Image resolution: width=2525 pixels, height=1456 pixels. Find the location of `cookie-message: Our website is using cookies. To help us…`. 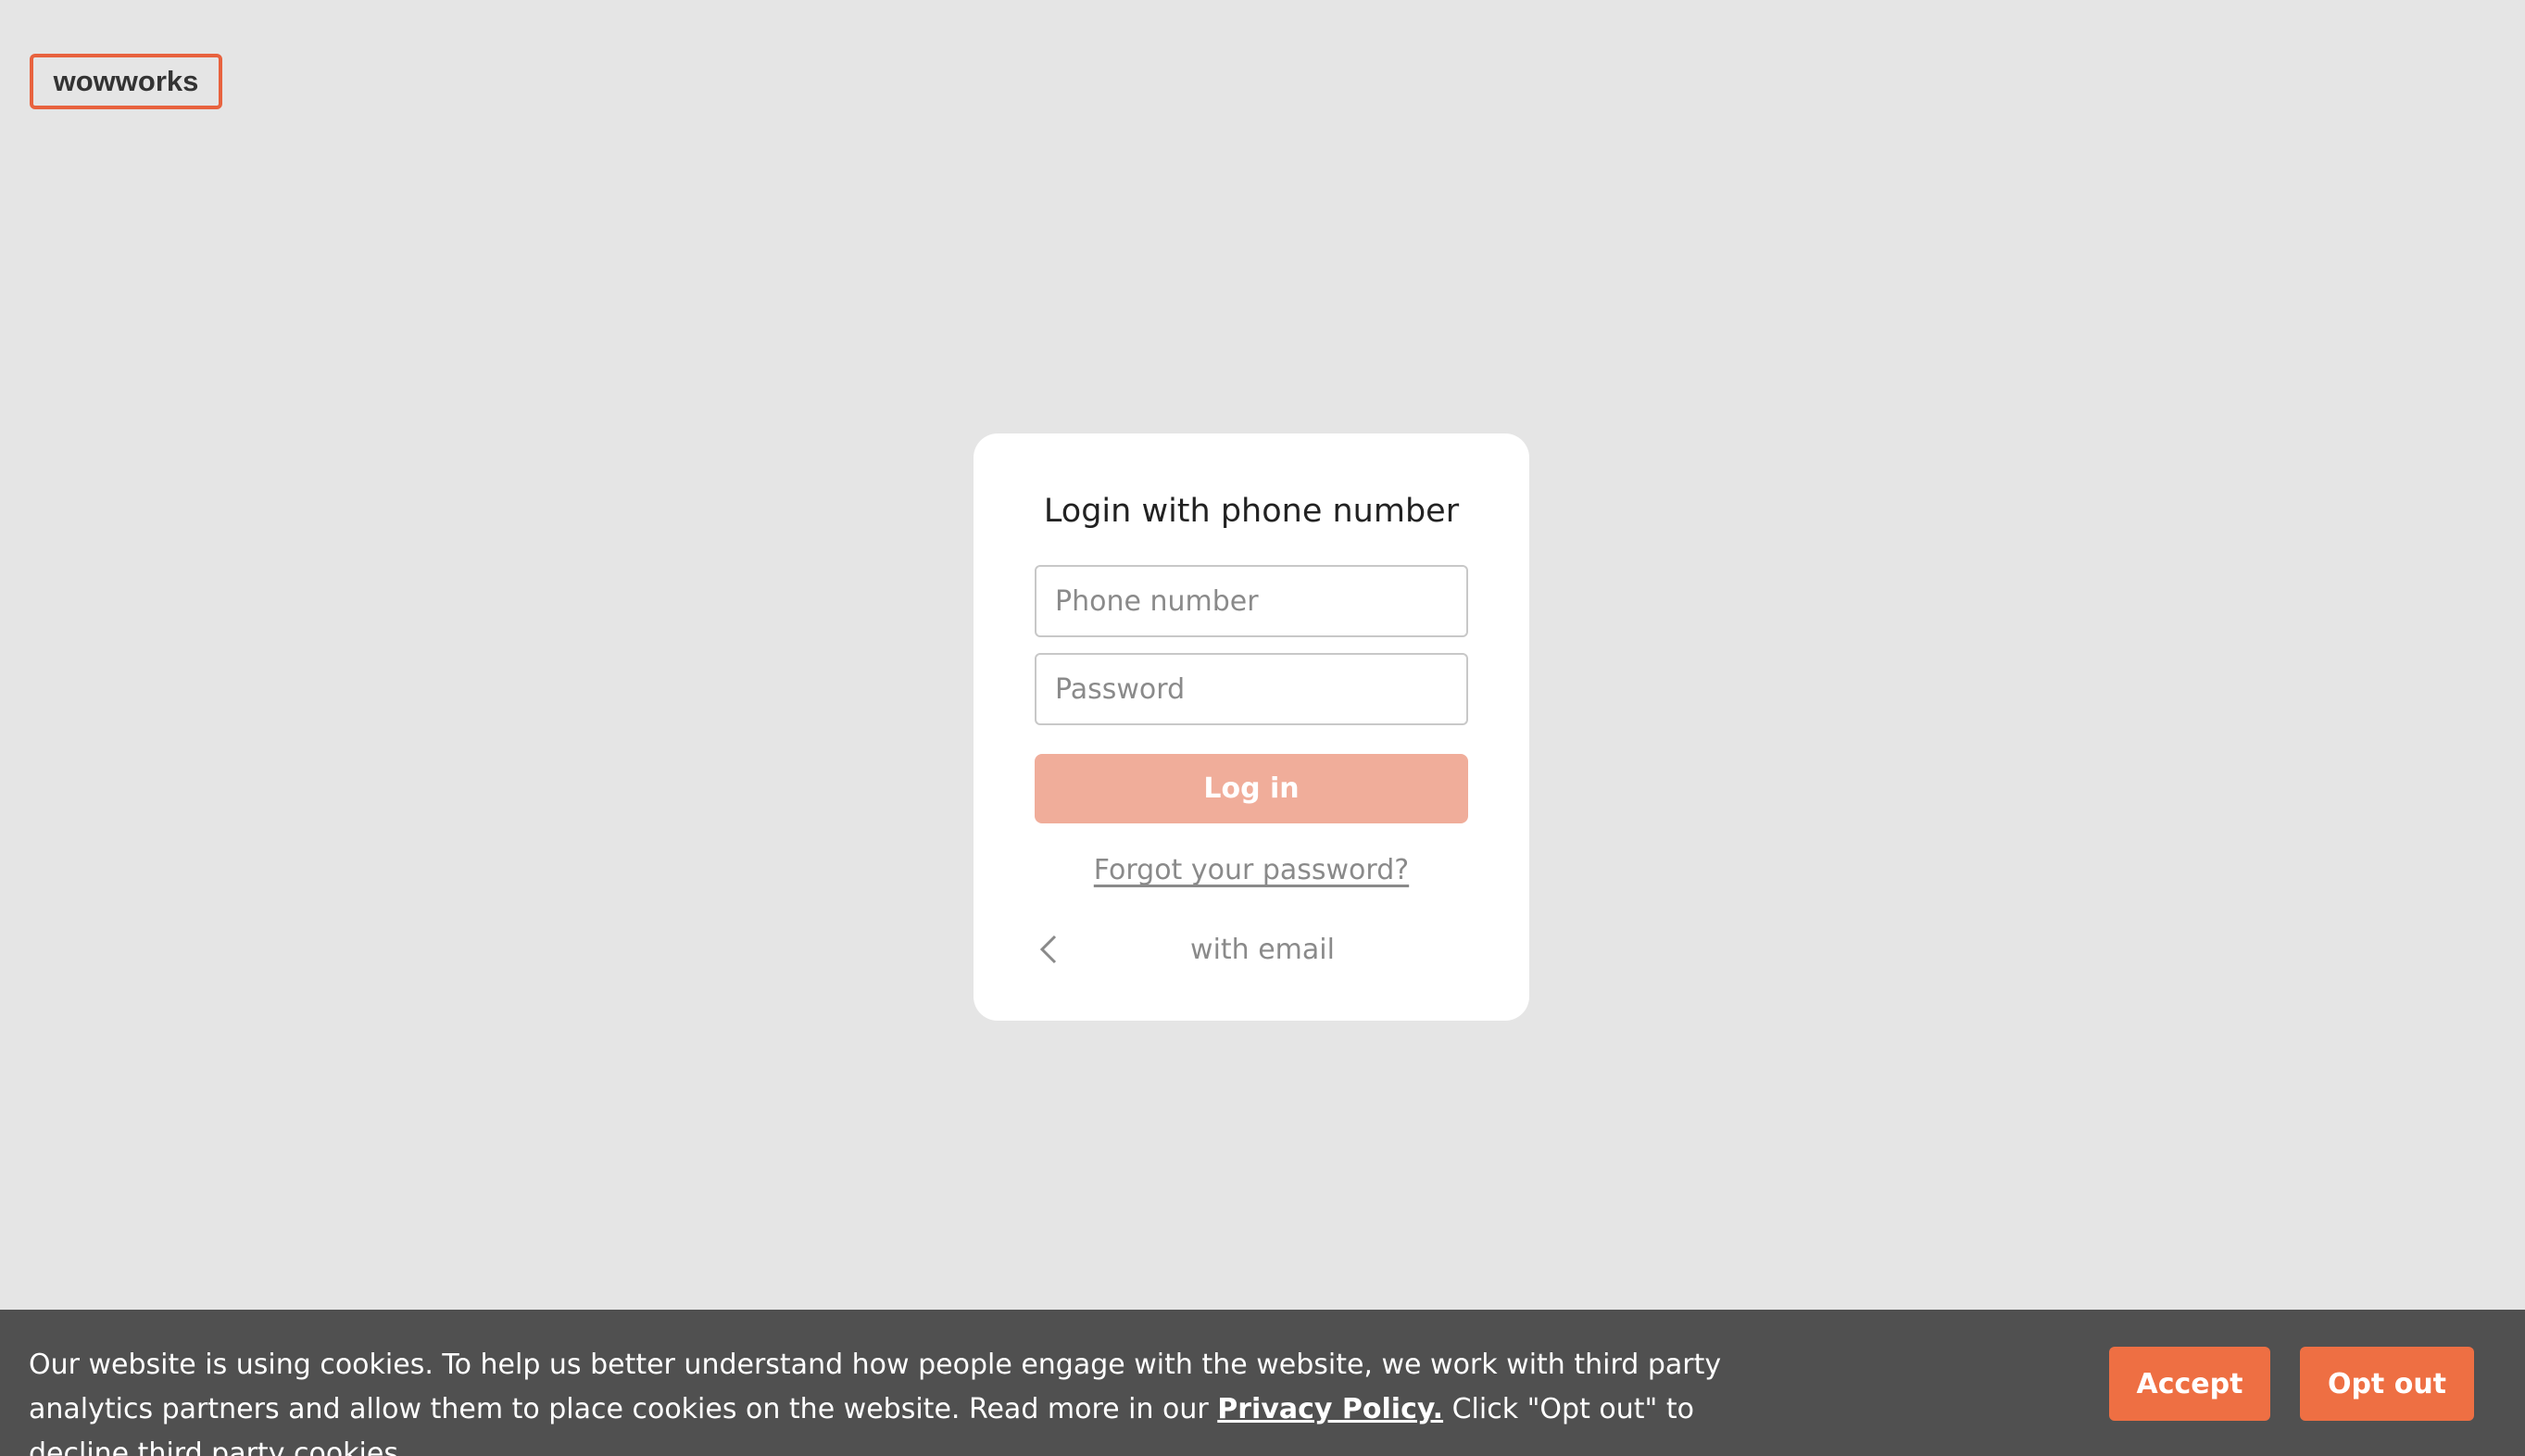

cookie-message: Our website is using cookies. To help us… is located at coordinates (909, 1399).